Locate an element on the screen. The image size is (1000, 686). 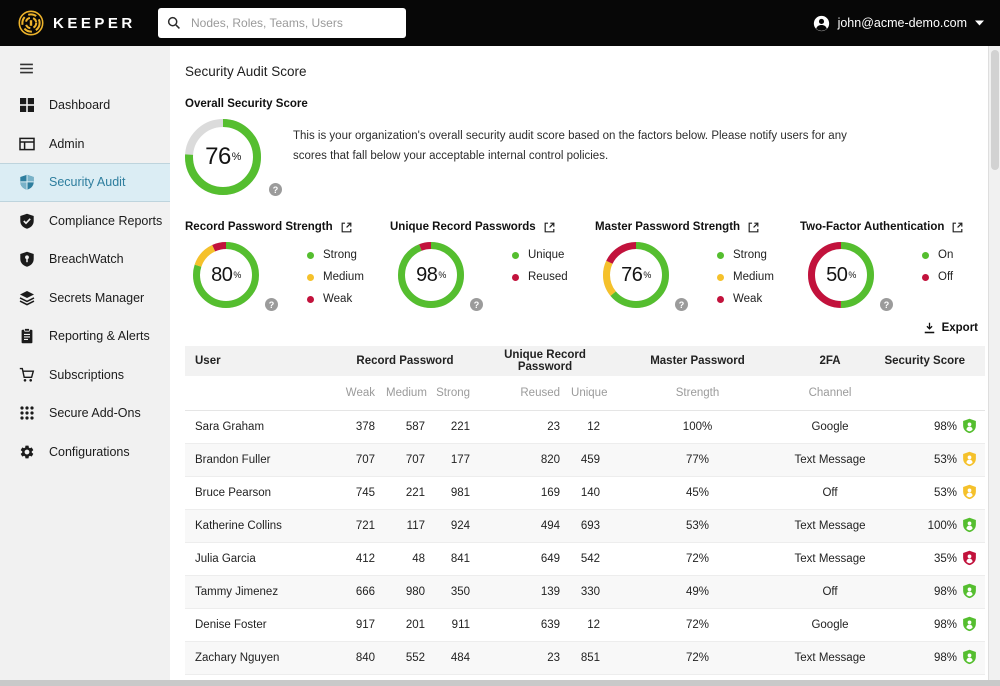
sidebar-item-label: Admin is located at coordinates (67, 143).